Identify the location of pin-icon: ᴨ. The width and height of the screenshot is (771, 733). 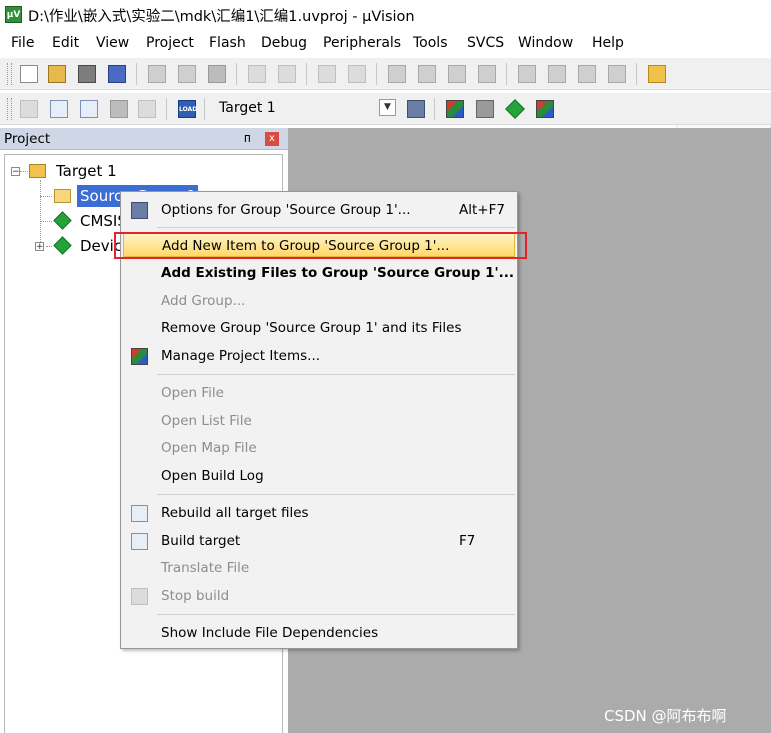
(247, 138).